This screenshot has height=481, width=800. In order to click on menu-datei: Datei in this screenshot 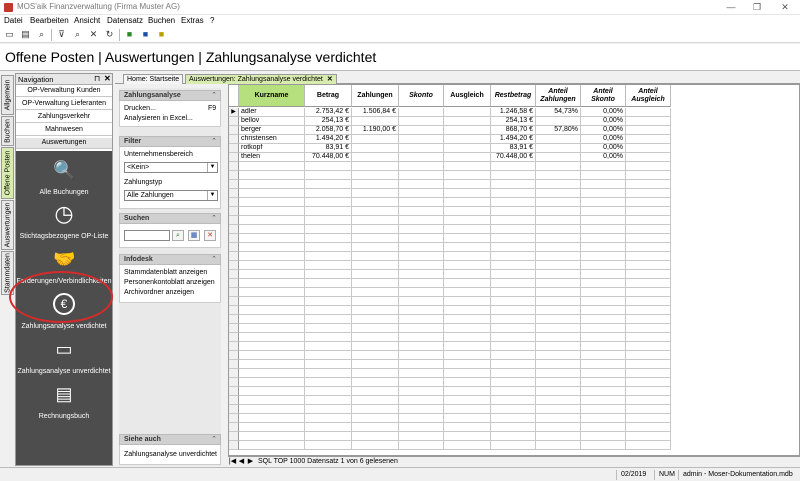, I will do `click(13, 20)`.